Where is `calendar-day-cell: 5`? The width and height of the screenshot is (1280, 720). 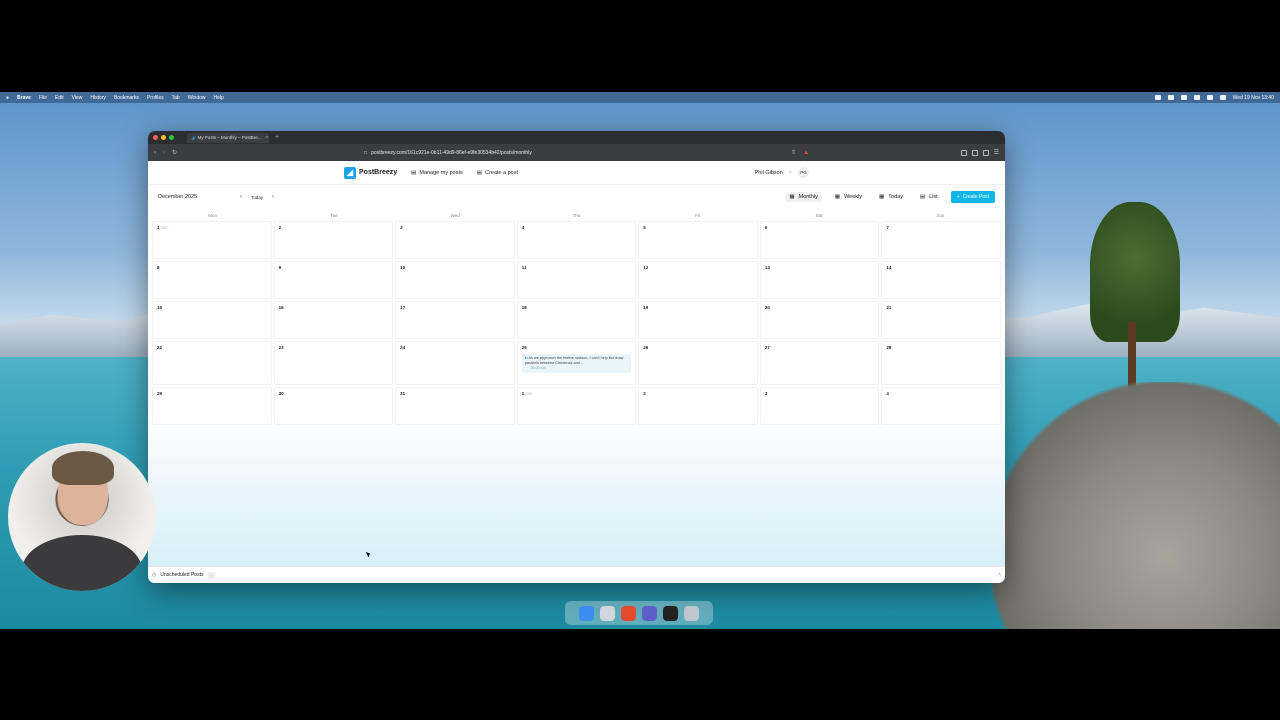
calendar-day-cell: 5 is located at coordinates (698, 240).